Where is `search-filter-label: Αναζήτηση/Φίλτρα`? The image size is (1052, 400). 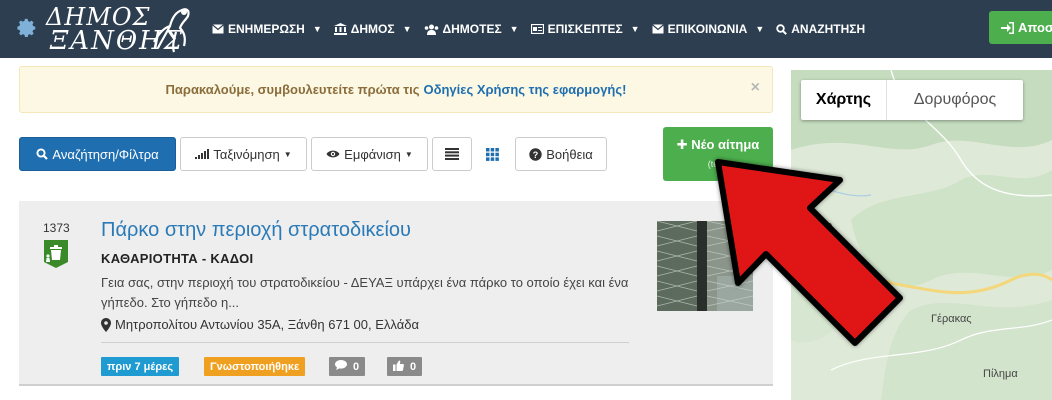 search-filter-label: Αναζήτηση/Φίλτρα is located at coordinates (105, 154).